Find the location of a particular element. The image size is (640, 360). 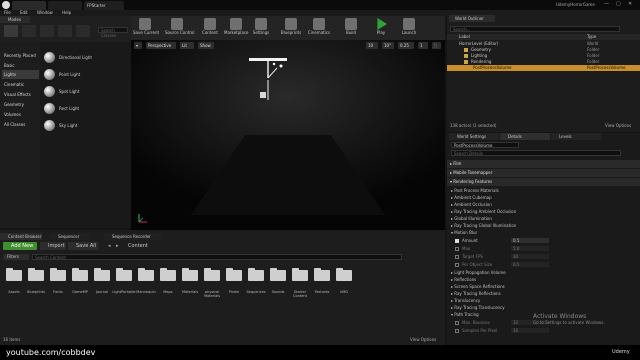

perspective-button: Perspective is located at coordinates (161, 45).